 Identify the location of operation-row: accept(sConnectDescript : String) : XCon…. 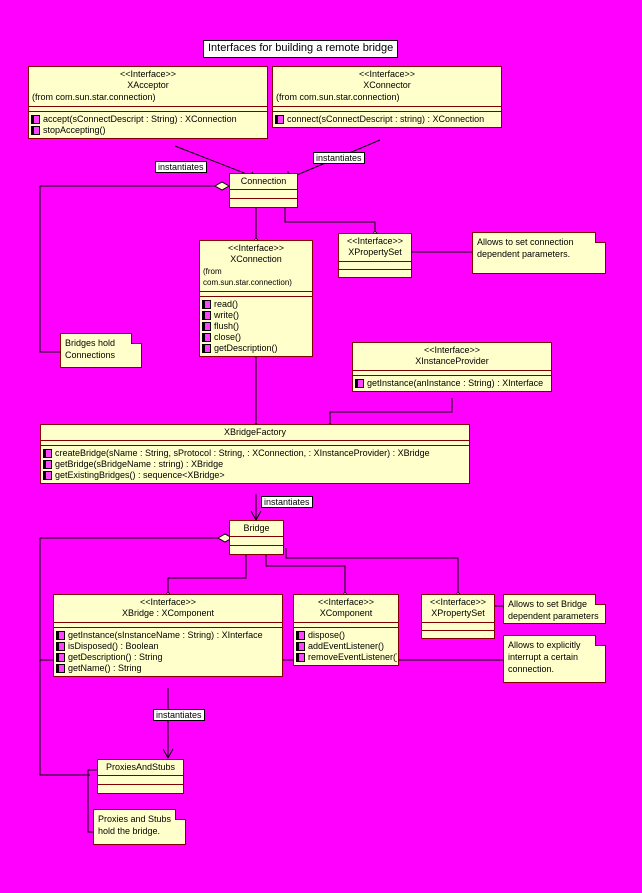
(148, 119).